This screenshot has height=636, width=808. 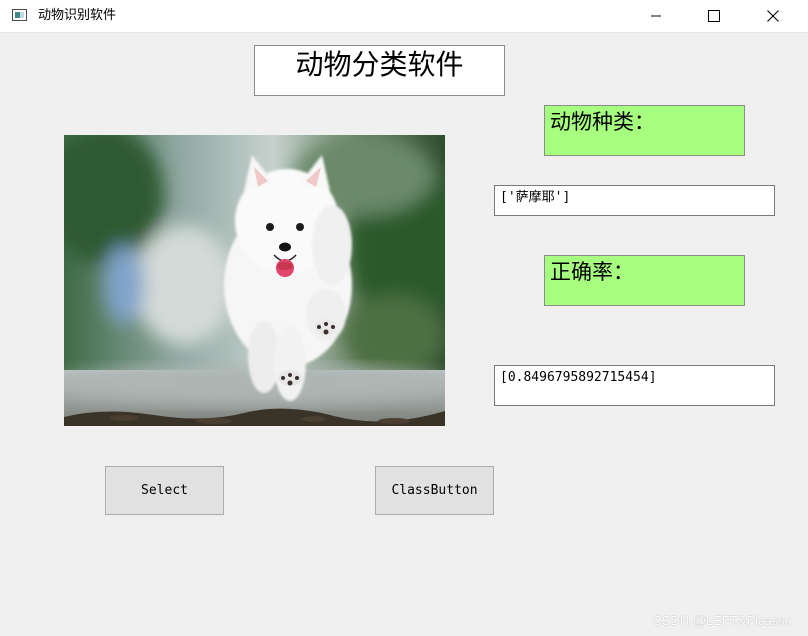 I want to click on app-window-icon, so click(x=19, y=15).